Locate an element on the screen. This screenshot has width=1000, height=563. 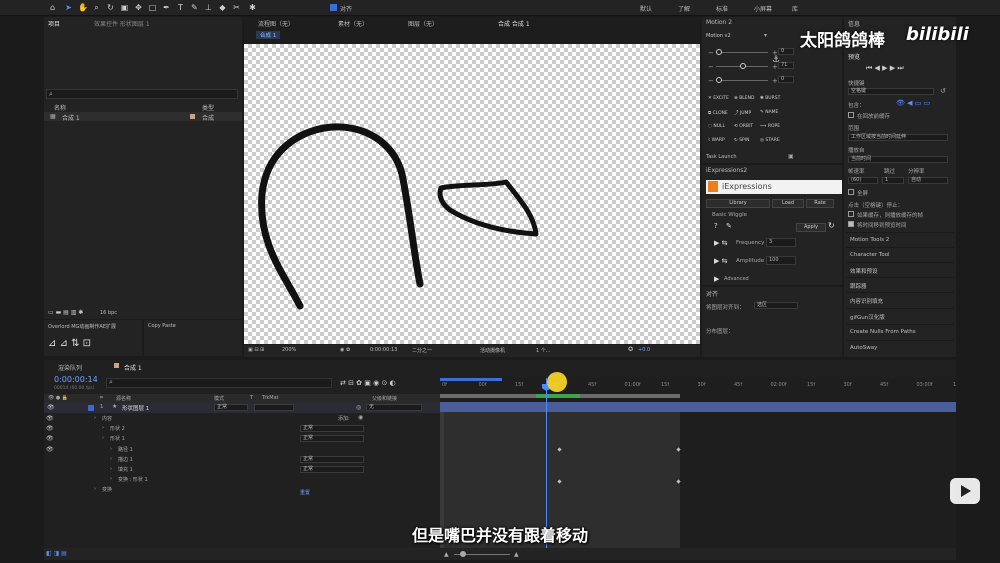
rate-button: Rate is located at coordinates (820, 203).